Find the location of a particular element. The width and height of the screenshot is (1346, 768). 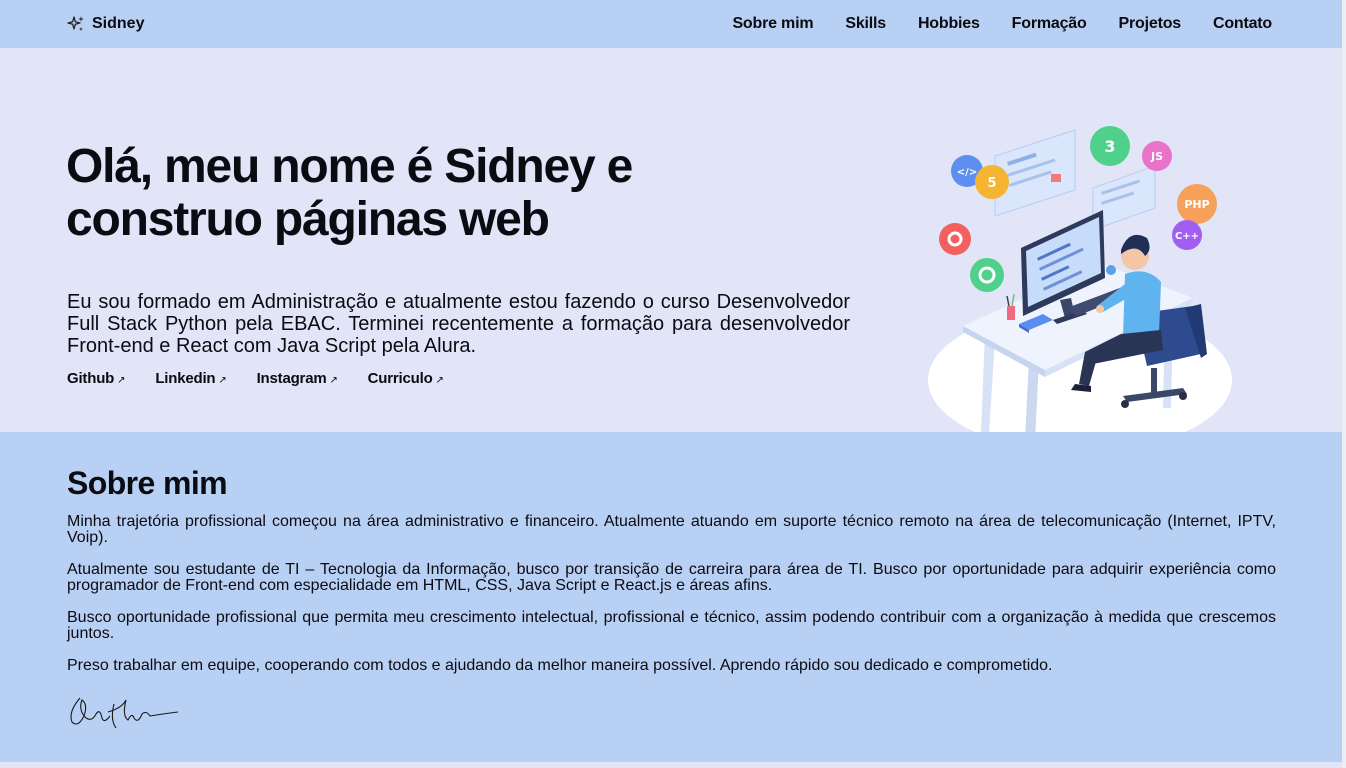

linkedin-link-label: Linkedin is located at coordinates (185, 378).